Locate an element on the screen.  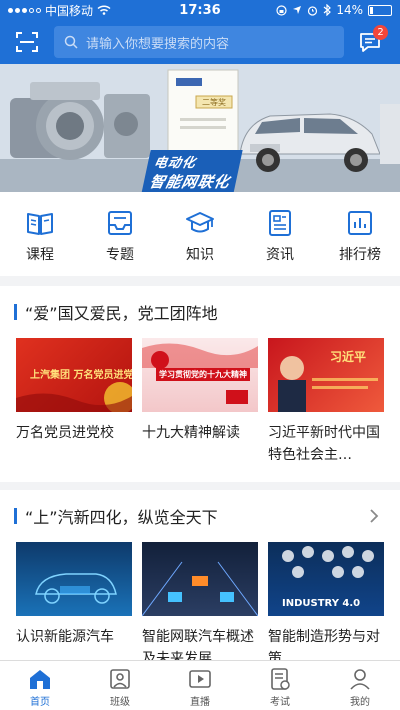
battery-icon is located at coordinates (380, 10).